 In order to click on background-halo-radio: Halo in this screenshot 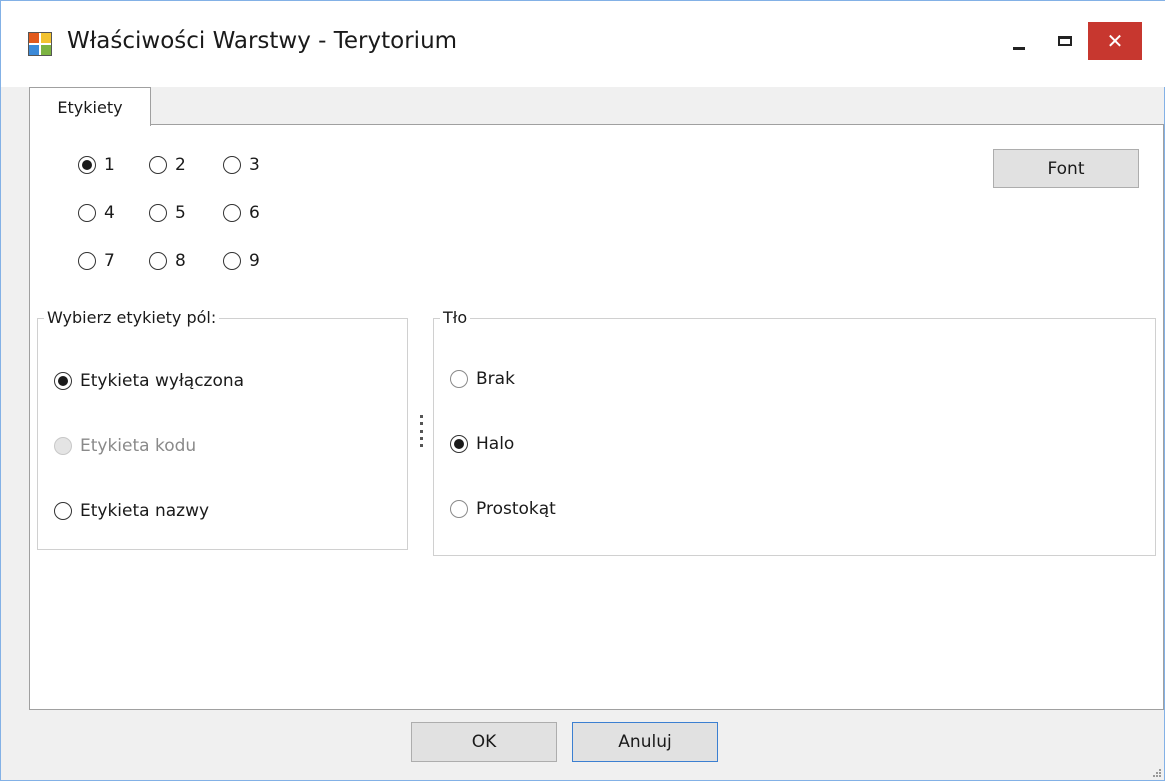, I will do `click(482, 444)`.